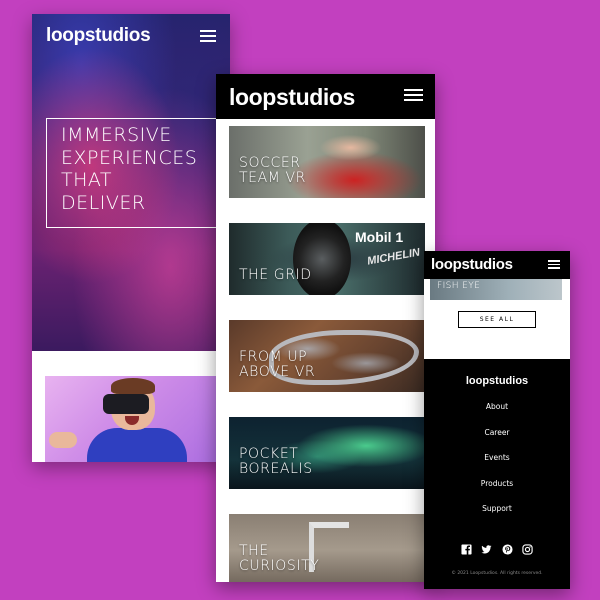 The height and width of the screenshot is (600, 600). What do you see at coordinates (327, 259) in the screenshot?
I see `creation-card-the-grid: Mobil 1 MICHELIN THE GRID` at bounding box center [327, 259].